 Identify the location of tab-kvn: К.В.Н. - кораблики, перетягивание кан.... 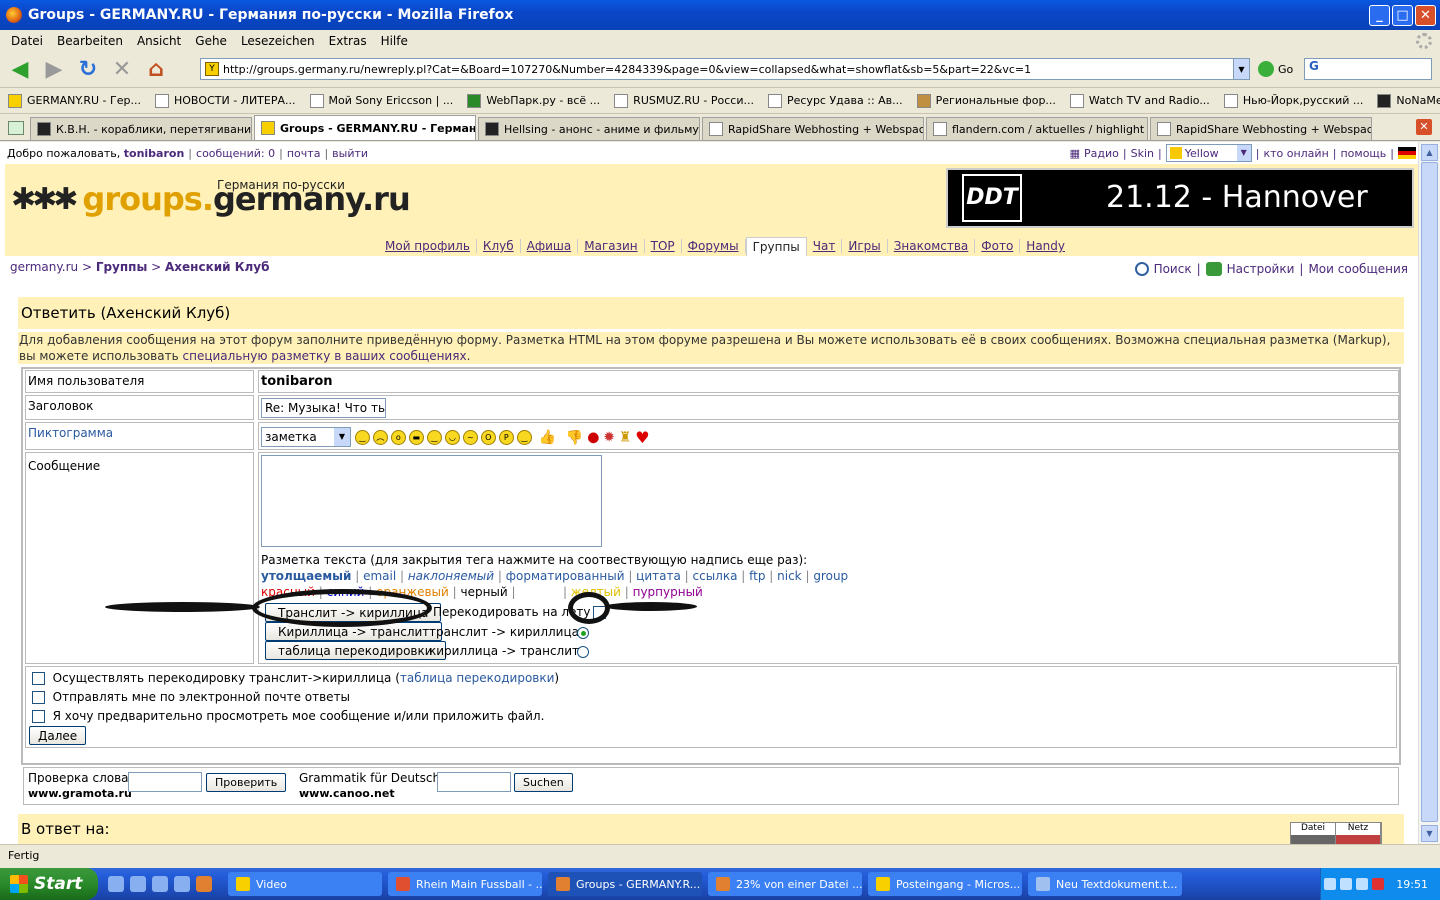
(141, 128).